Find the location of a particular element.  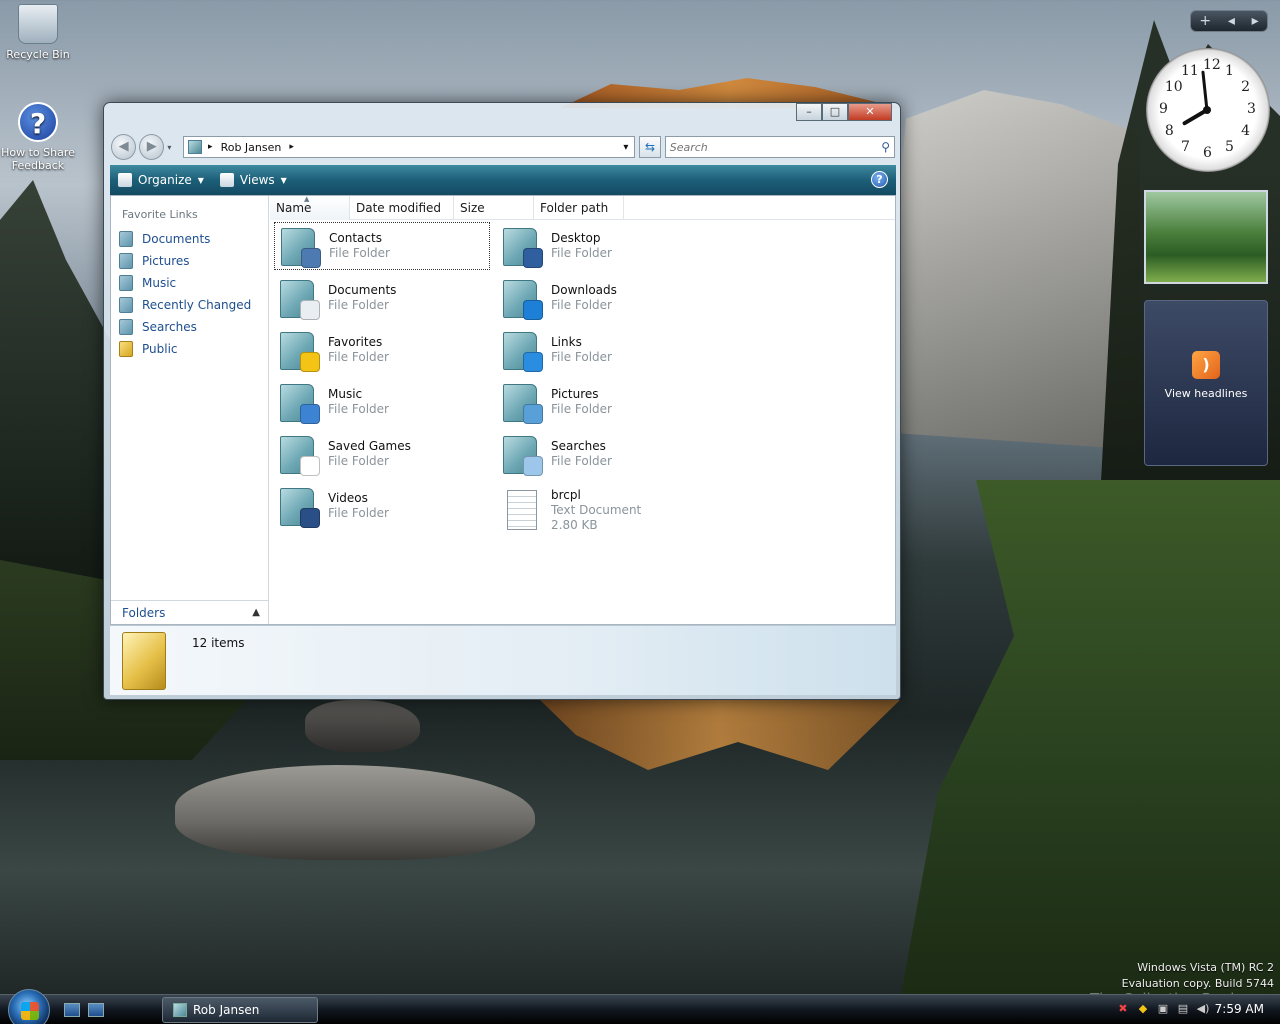

defender-icon: ▣ is located at coordinates (1163, 1009).